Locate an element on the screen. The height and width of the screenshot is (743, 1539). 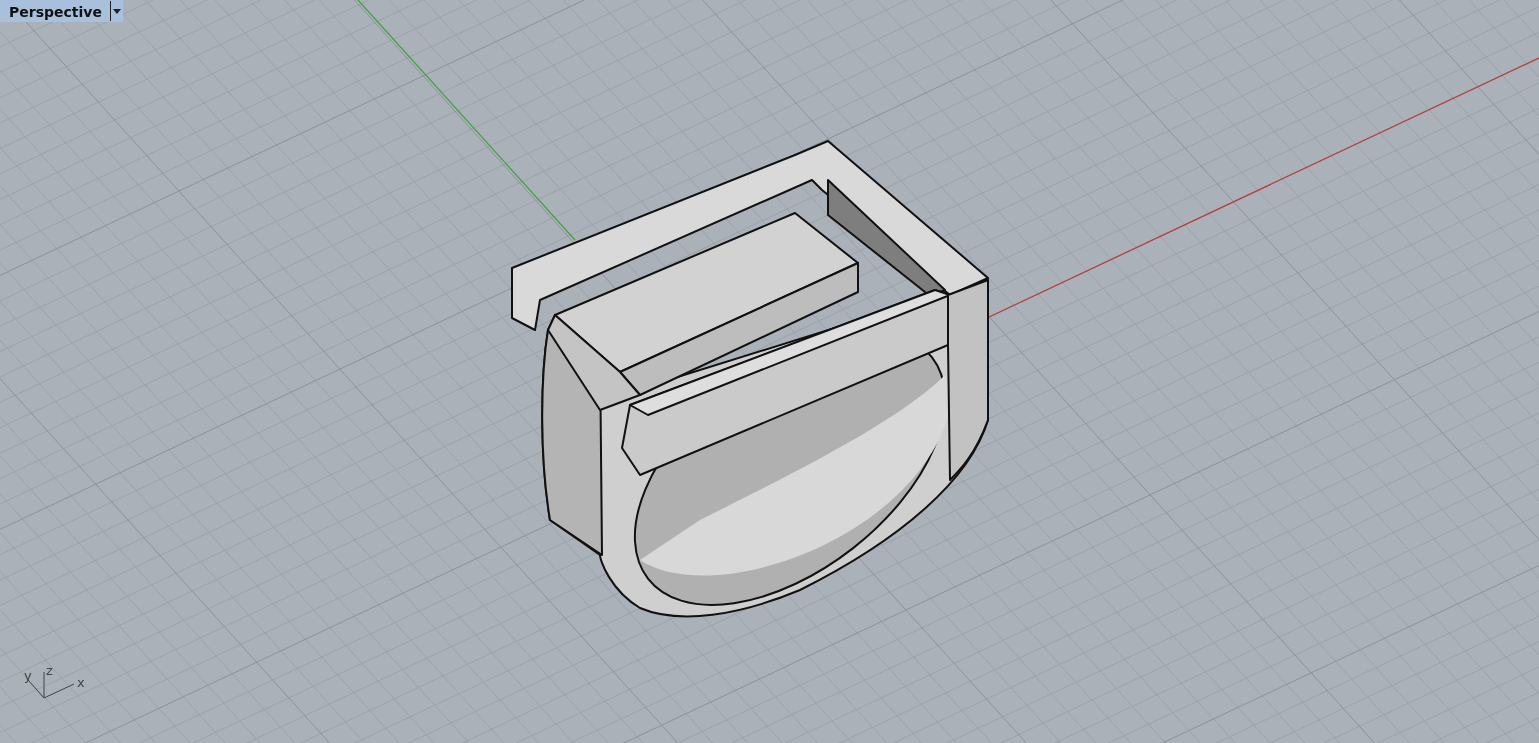
z-axis-label: z is located at coordinates (49, 670).